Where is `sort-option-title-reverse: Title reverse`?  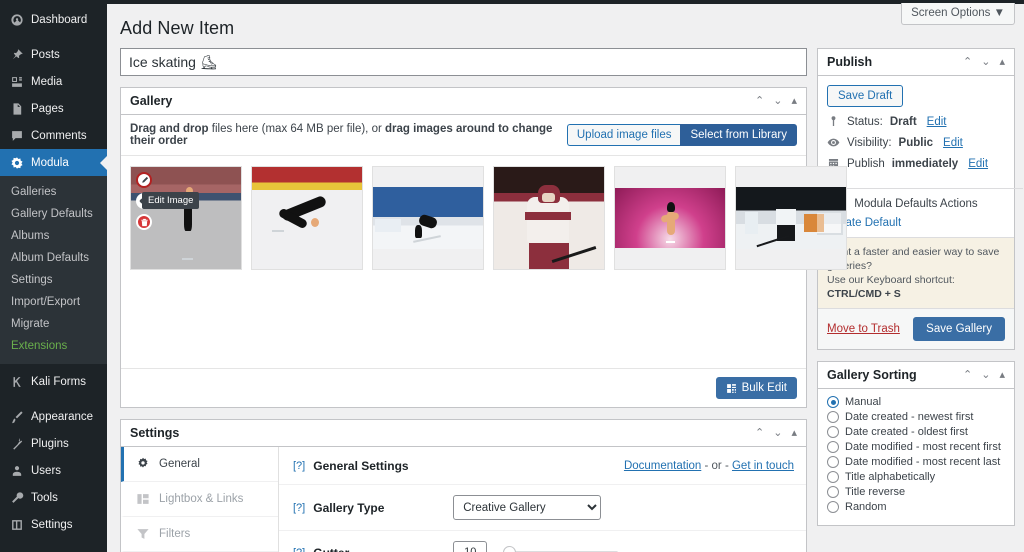
sort-option-title-reverse: Title reverse is located at coordinates (916, 492).